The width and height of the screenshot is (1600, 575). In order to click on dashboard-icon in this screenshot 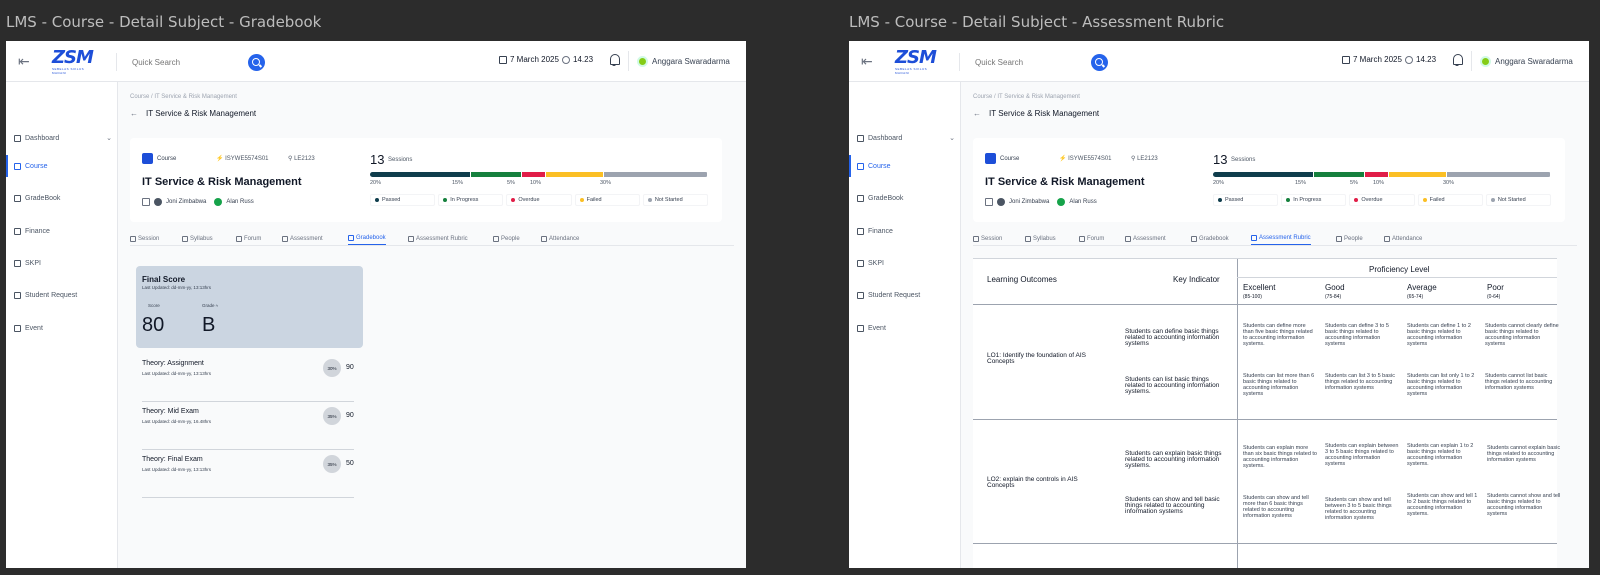, I will do `click(860, 138)`.